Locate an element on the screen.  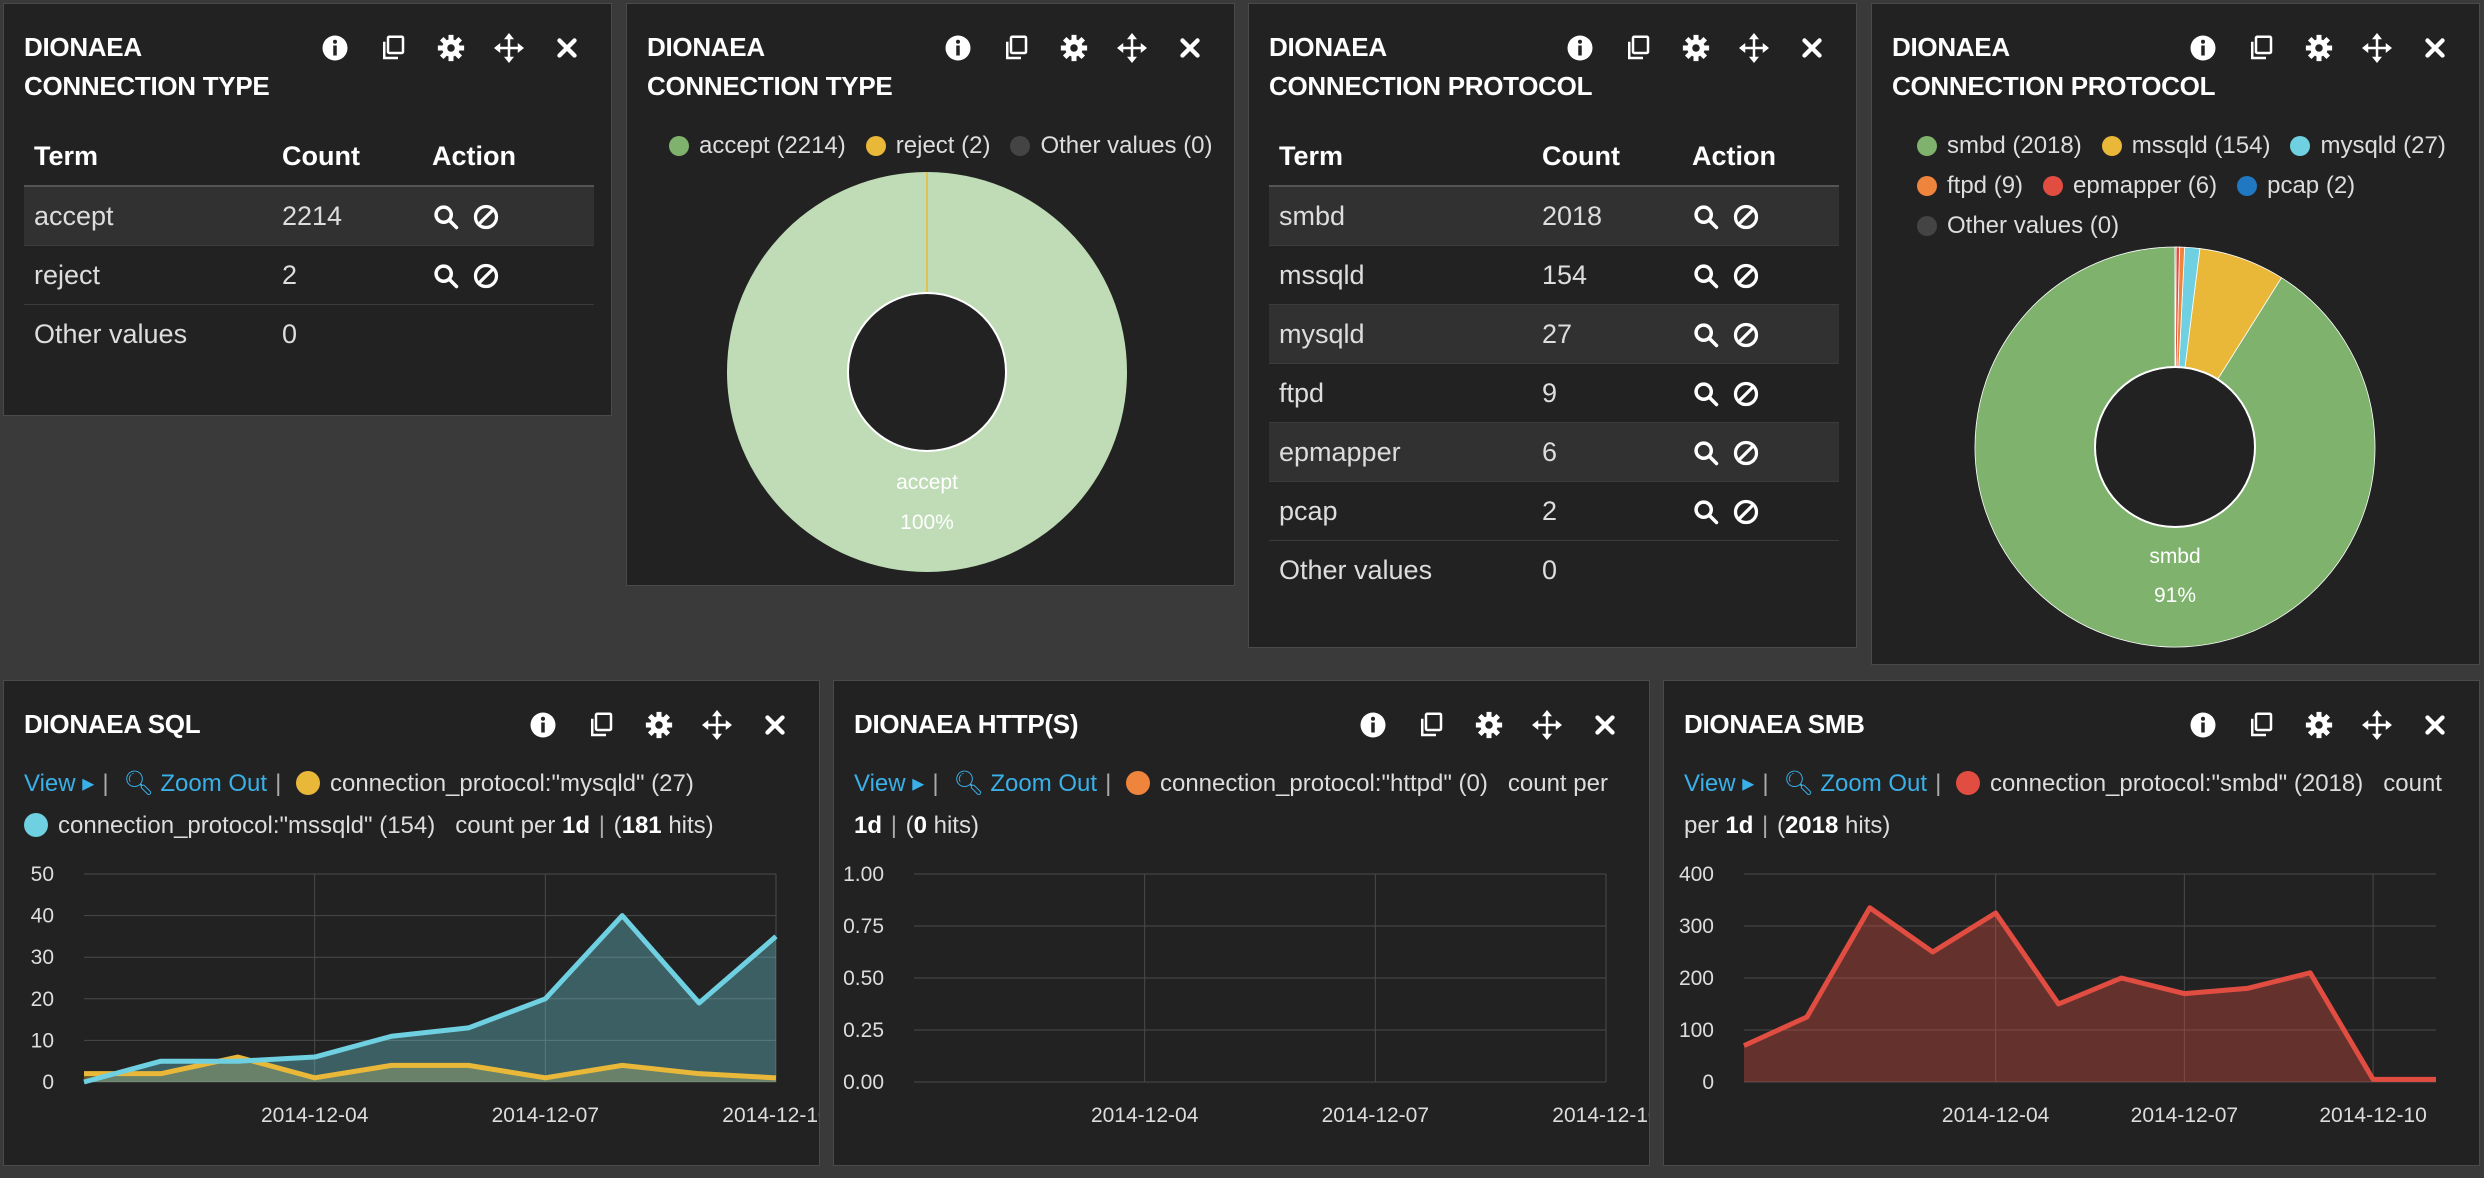
panel-controls is located at coordinates (2319, 725).